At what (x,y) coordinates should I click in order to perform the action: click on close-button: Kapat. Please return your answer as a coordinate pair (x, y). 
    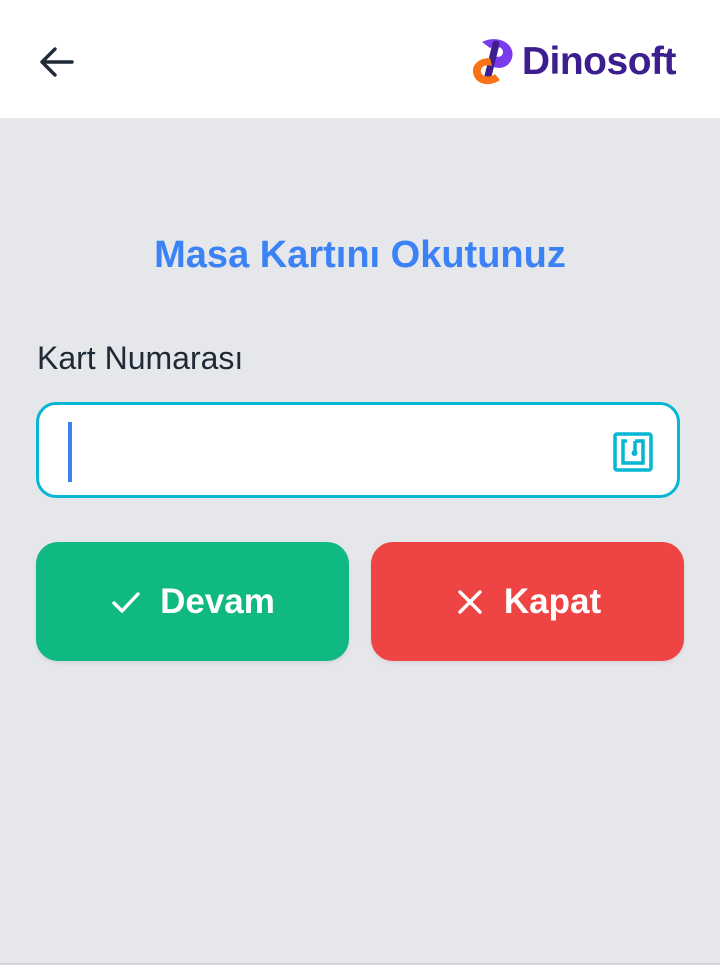
    Looking at the image, I should click on (527, 601).